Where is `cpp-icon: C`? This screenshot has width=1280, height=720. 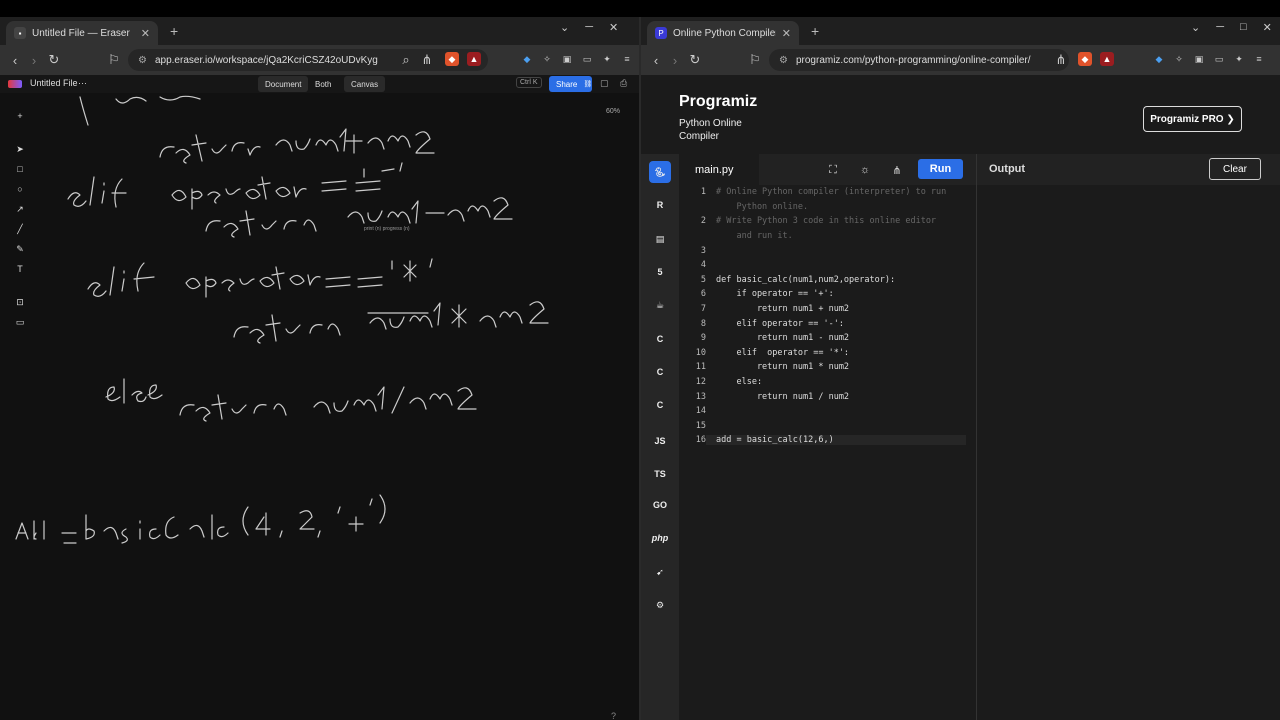
cpp-icon: C is located at coordinates (660, 372).